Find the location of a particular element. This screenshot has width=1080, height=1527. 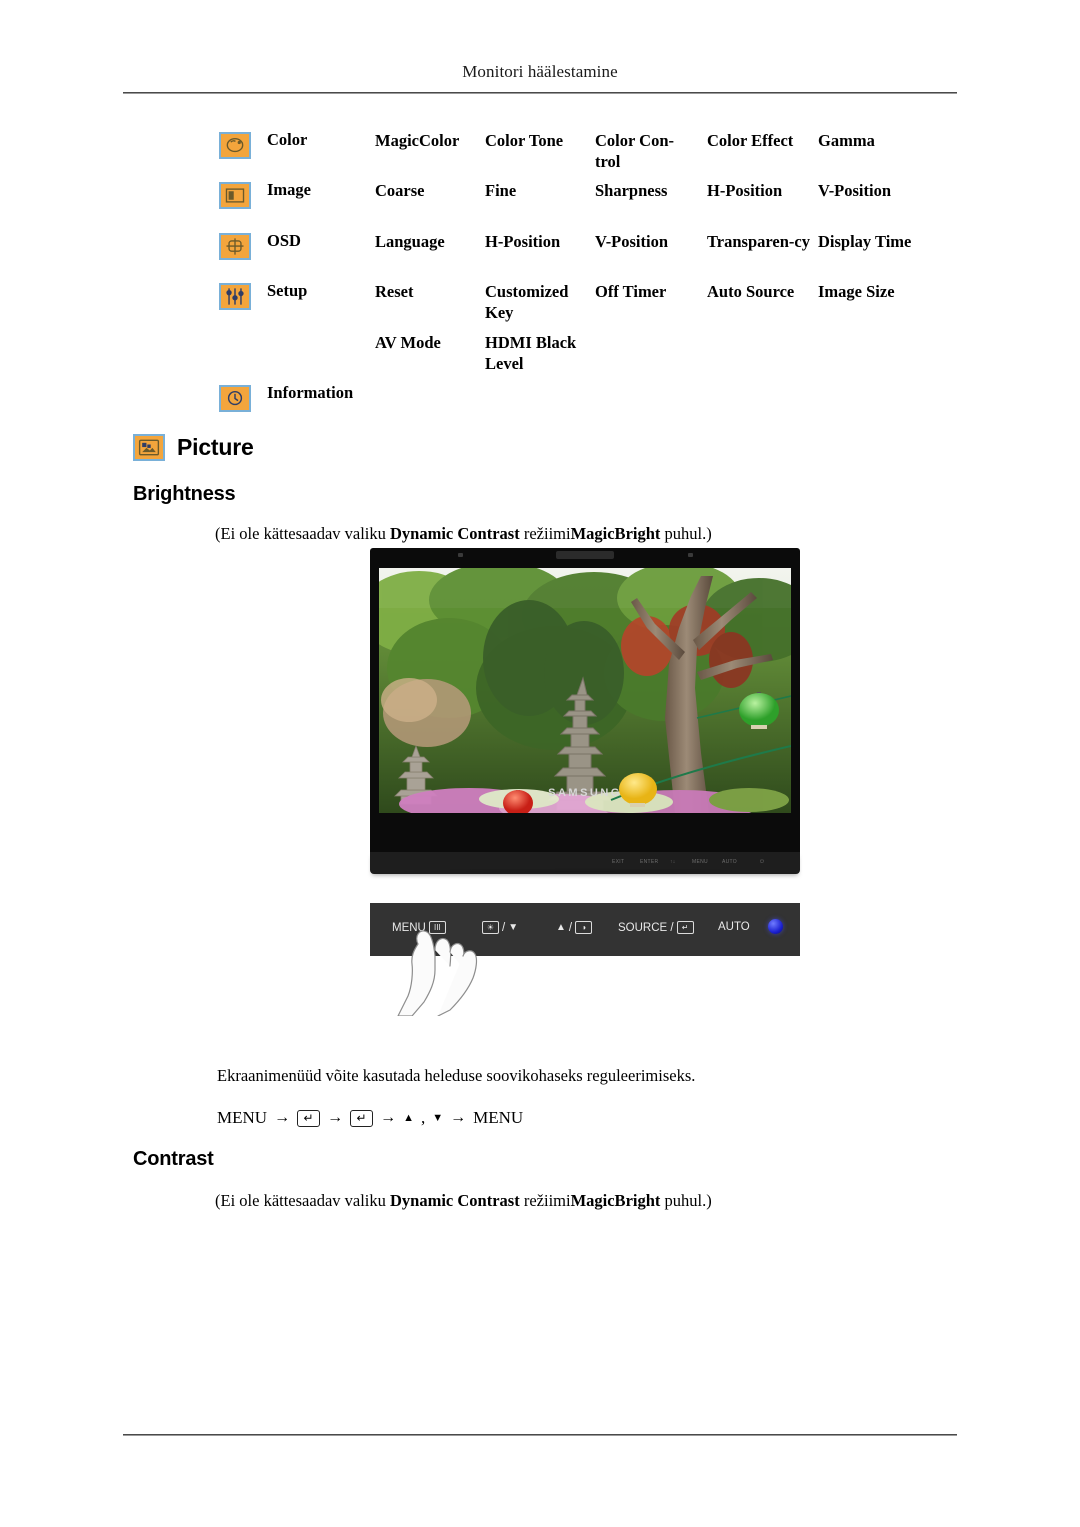

contrast-heading: Contrast is located at coordinates (173, 1159).